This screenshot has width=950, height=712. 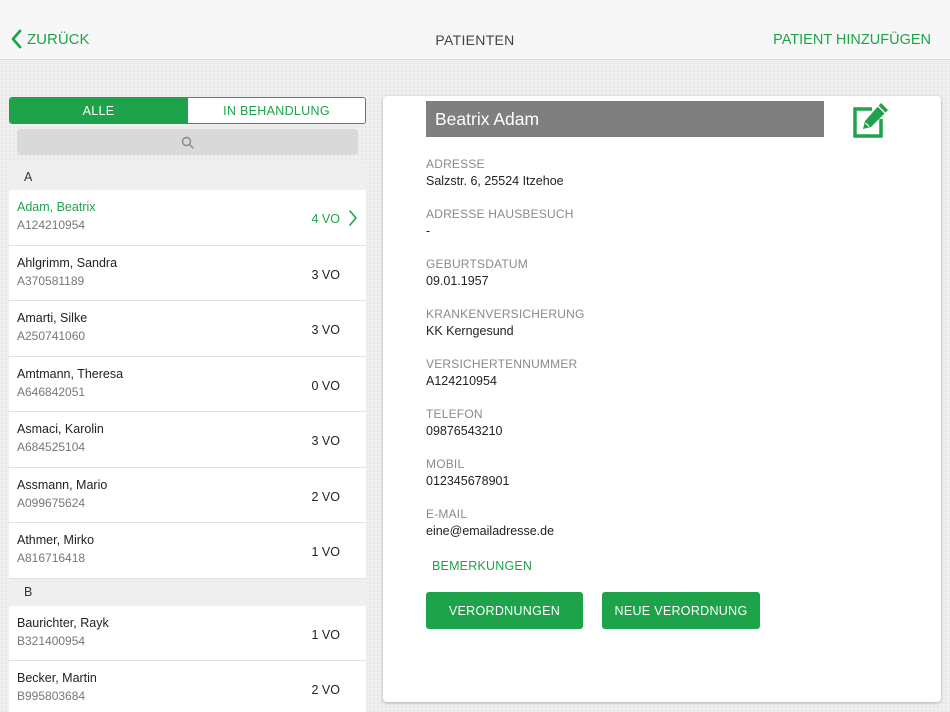 What do you see at coordinates (326, 385) in the screenshot?
I see `prescription-count: 0 VO` at bounding box center [326, 385].